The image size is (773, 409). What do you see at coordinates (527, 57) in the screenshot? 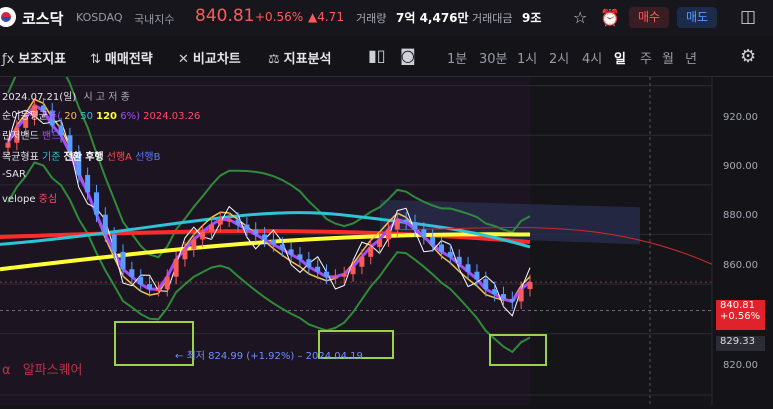
I see `period-2: 1시` at bounding box center [527, 57].